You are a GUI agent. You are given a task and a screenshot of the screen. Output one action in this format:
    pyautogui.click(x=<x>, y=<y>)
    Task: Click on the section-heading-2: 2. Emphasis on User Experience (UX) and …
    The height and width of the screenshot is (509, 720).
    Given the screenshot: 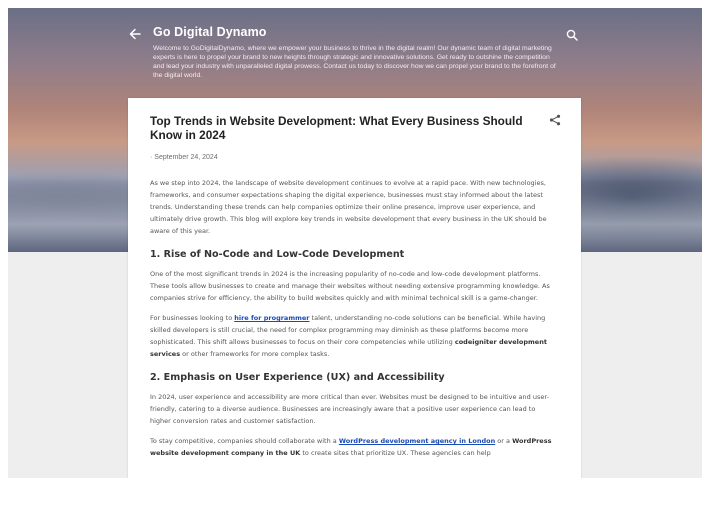 What is the action you would take?
    pyautogui.click(x=297, y=377)
    